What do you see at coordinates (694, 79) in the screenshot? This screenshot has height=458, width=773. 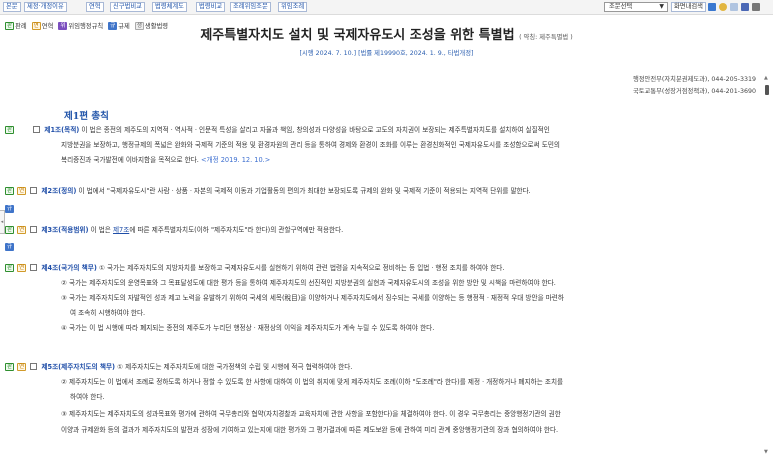 I see `ministry-contact-1: 행정안전부(자치분권제도과), 044-205-3319` at bounding box center [694, 79].